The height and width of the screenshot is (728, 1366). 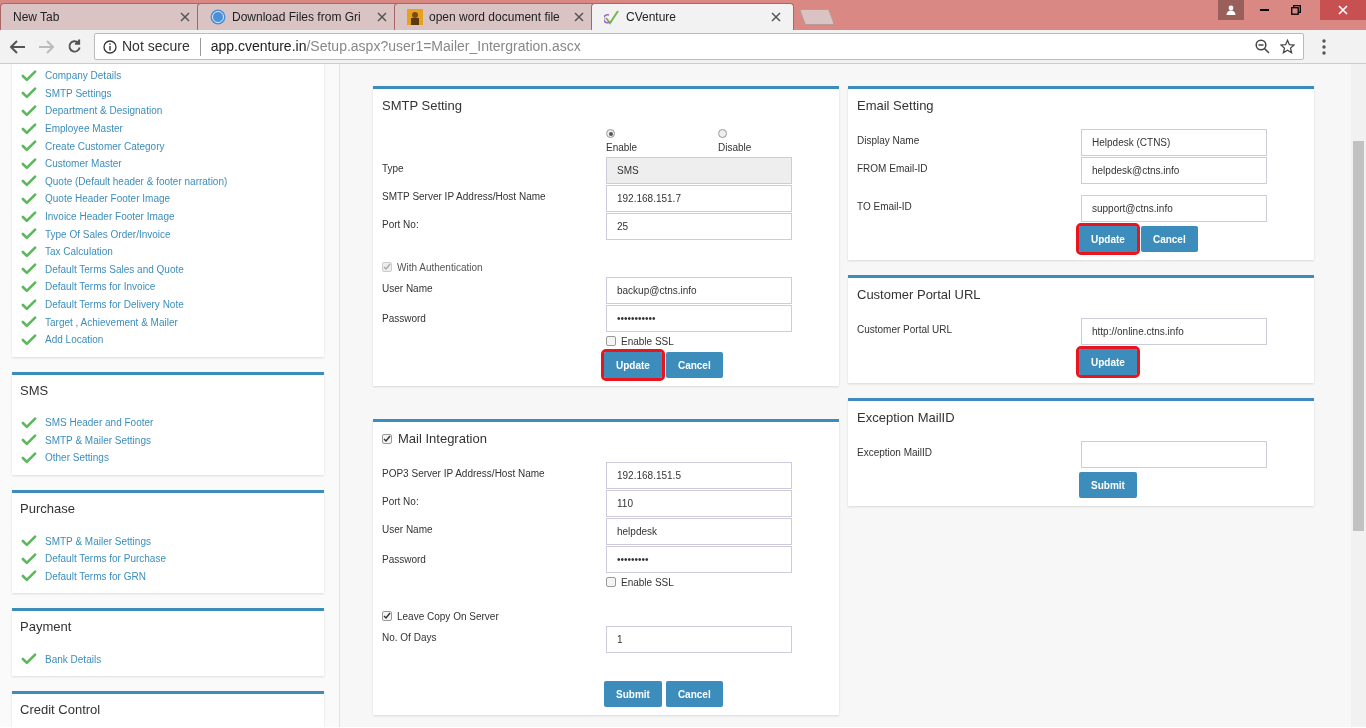 What do you see at coordinates (114, 269) in the screenshot?
I see `sidebar-link: Default Terms Sales and Quote` at bounding box center [114, 269].